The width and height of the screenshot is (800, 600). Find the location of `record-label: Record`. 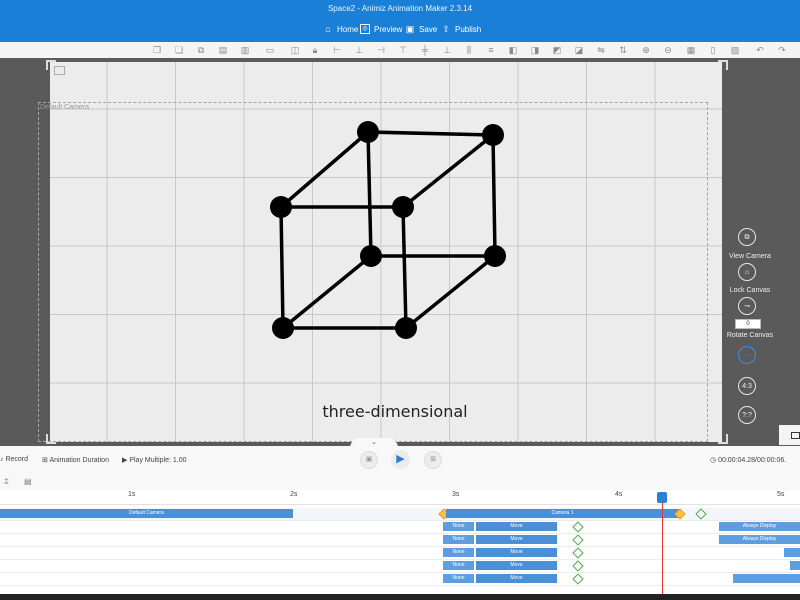

record-label: Record is located at coordinates (17, 459).